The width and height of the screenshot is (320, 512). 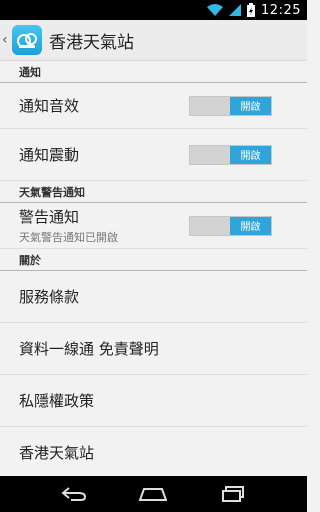 I want to click on warning-notification-toggle: 開啟, so click(x=230, y=225).